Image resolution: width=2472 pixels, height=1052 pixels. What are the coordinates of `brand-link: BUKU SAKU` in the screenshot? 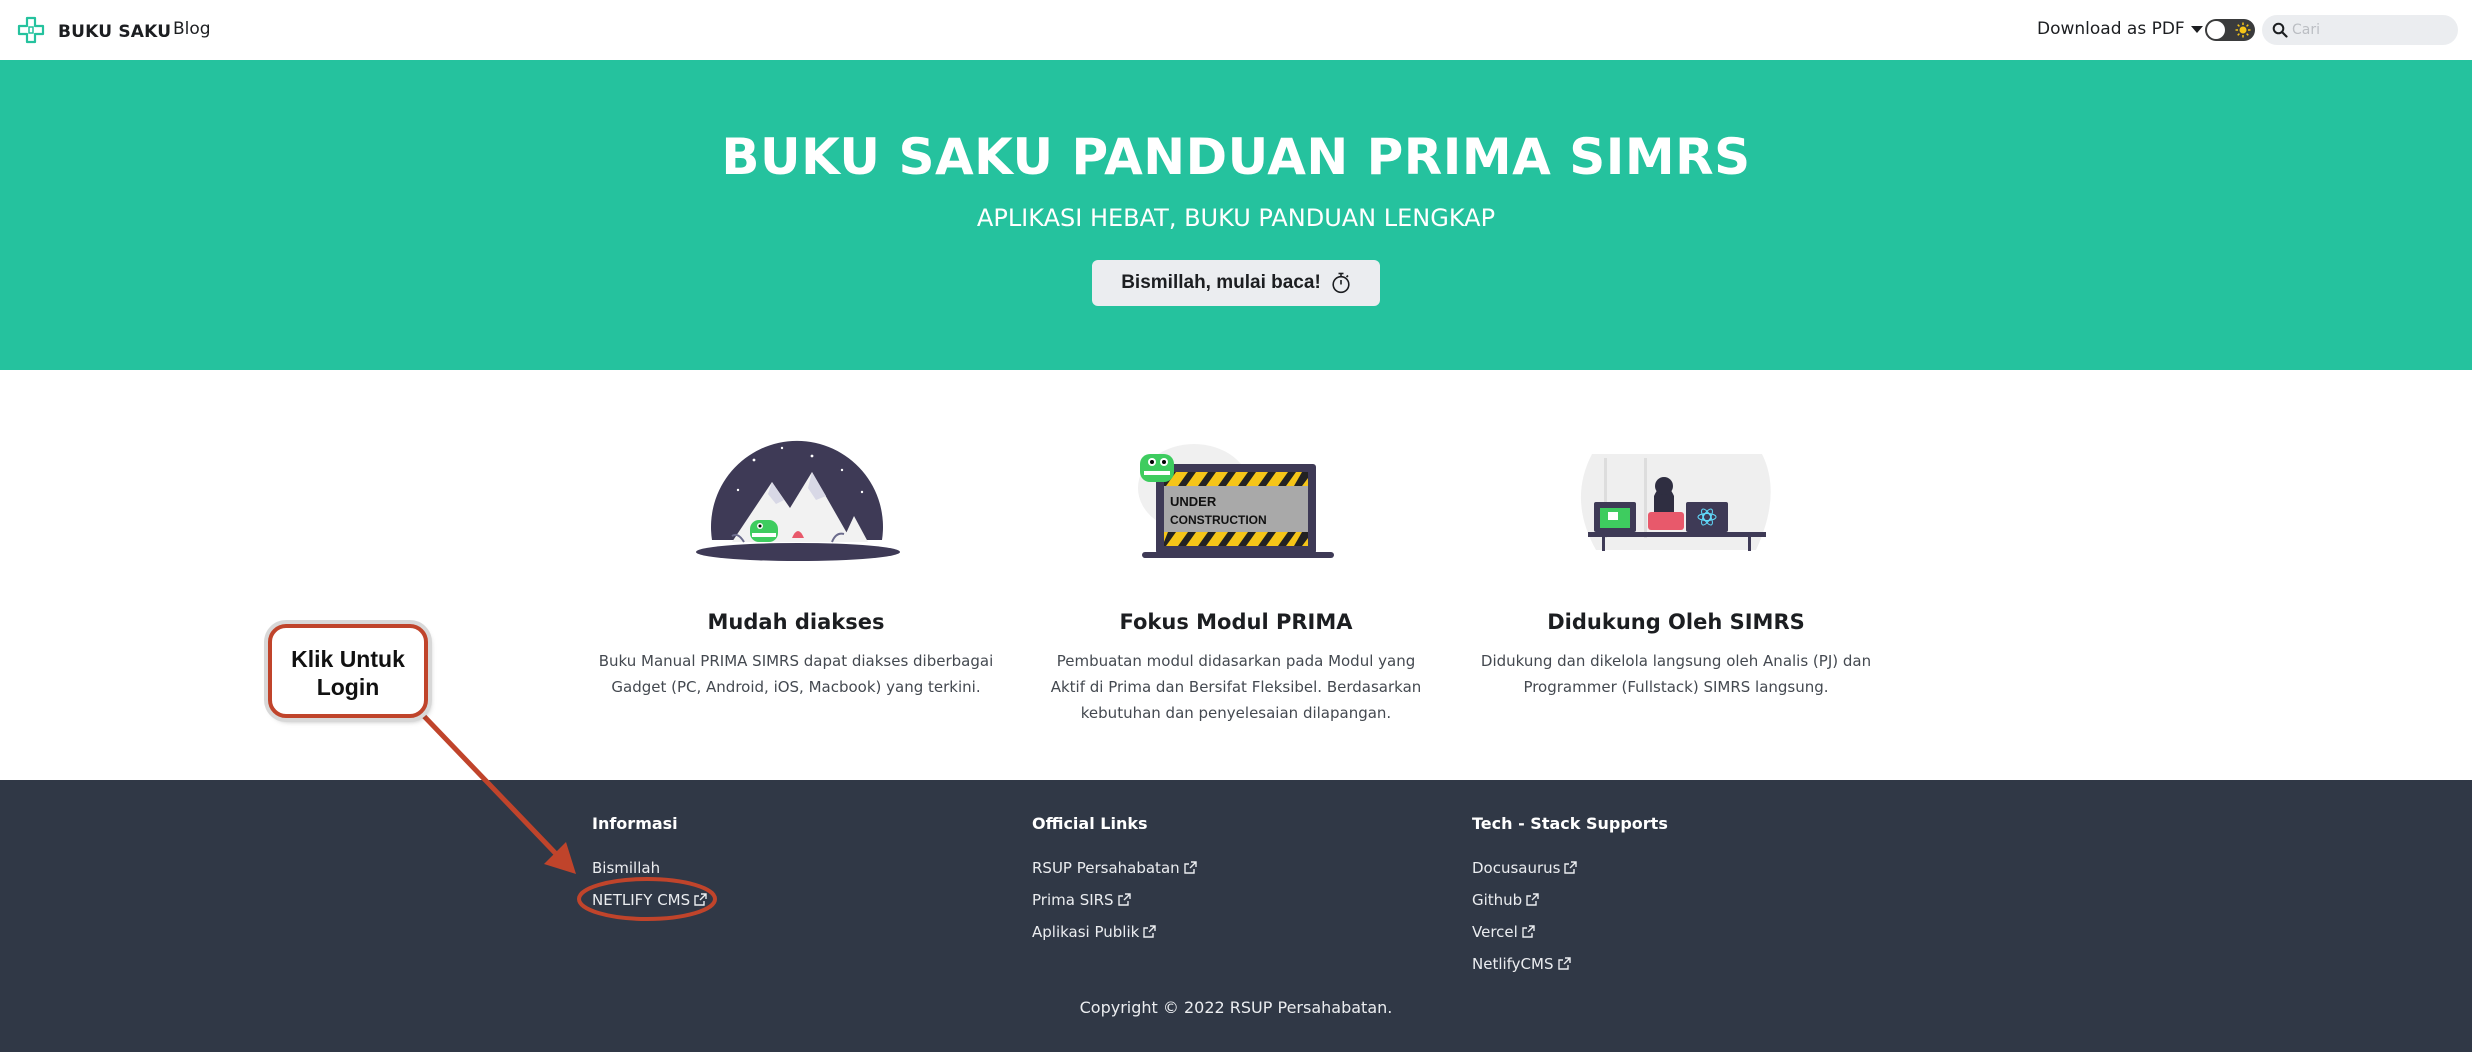 It's located at (93, 32).